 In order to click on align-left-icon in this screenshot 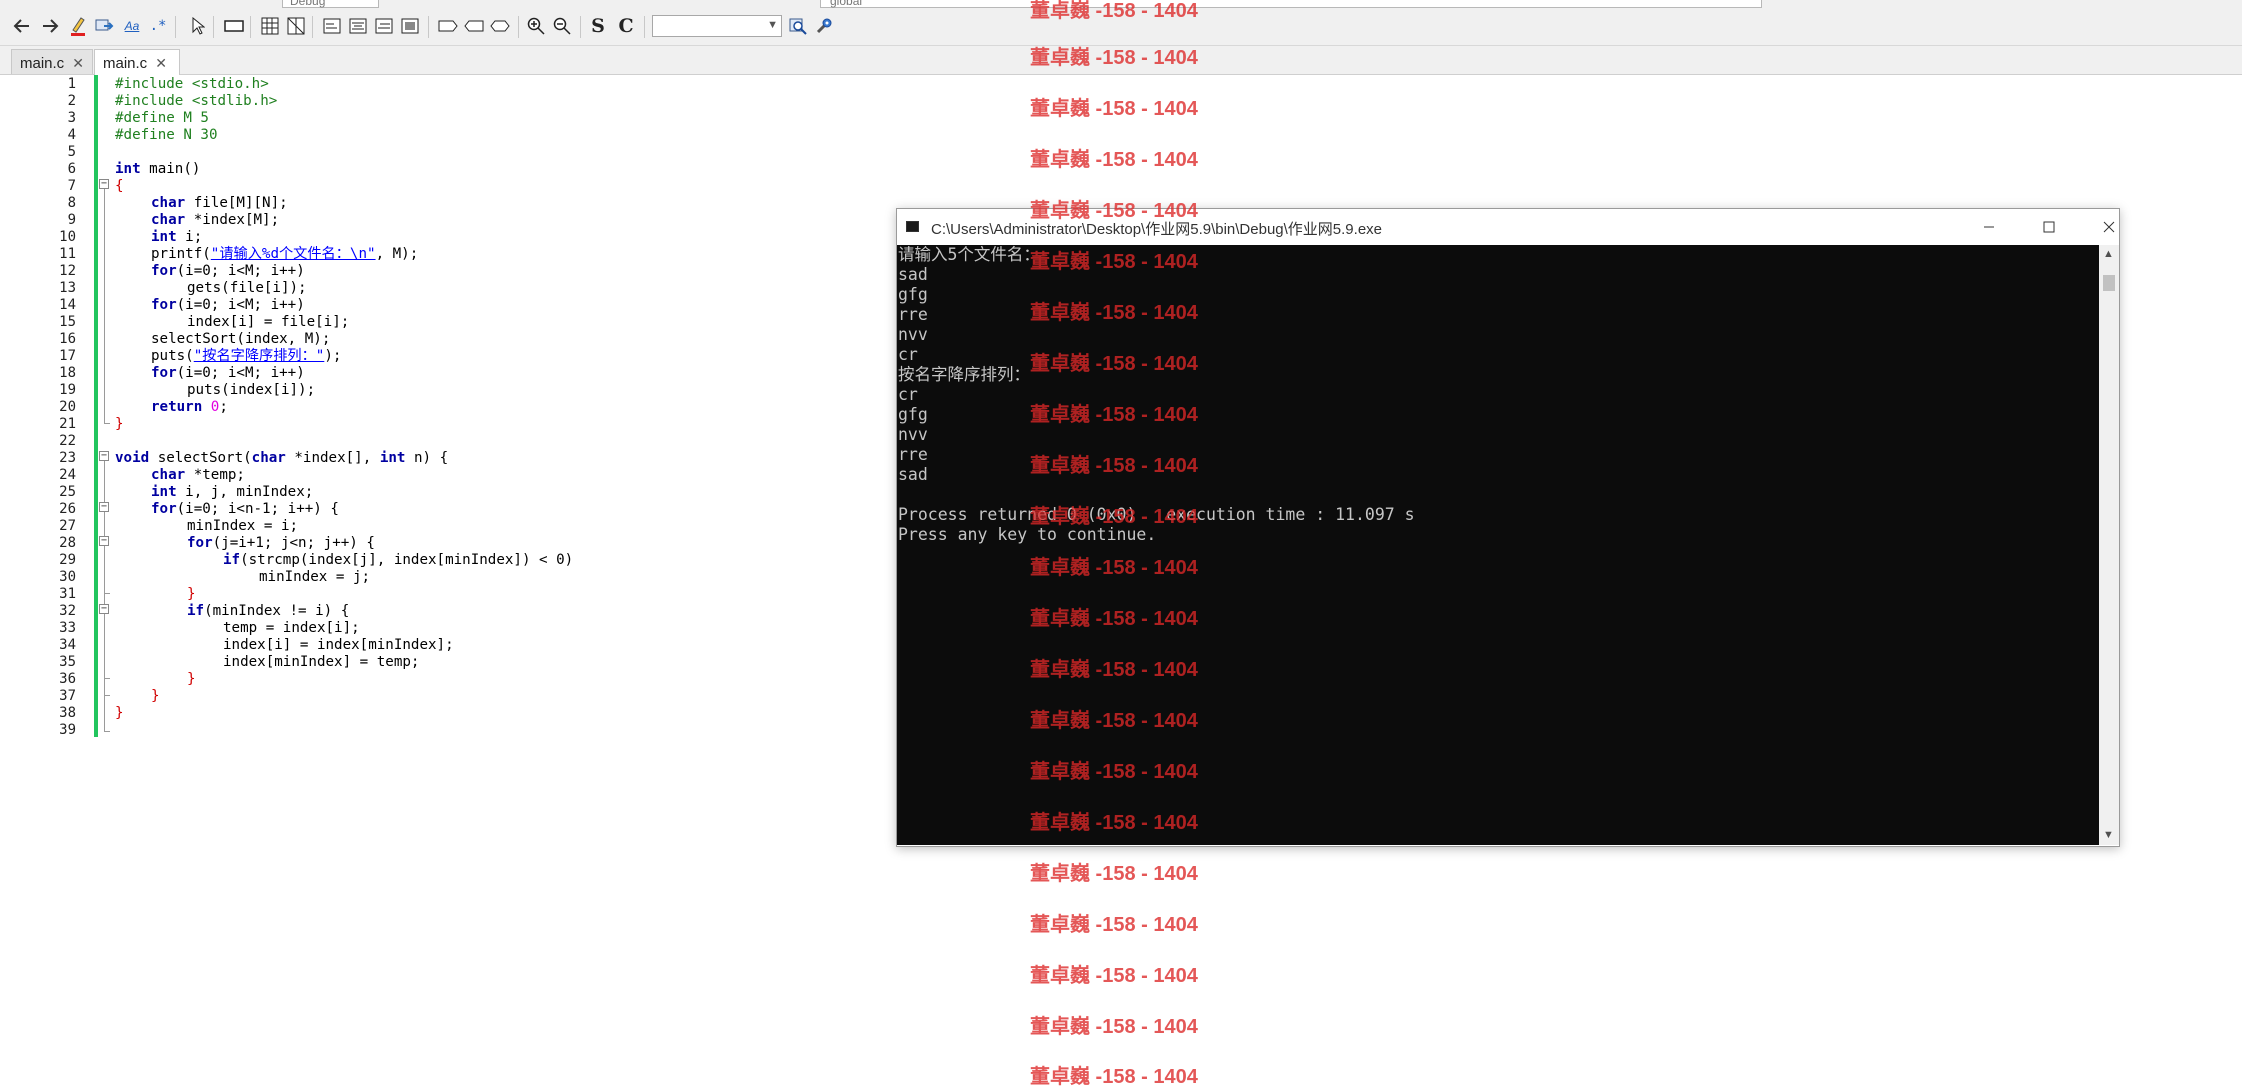, I will do `click(332, 26)`.